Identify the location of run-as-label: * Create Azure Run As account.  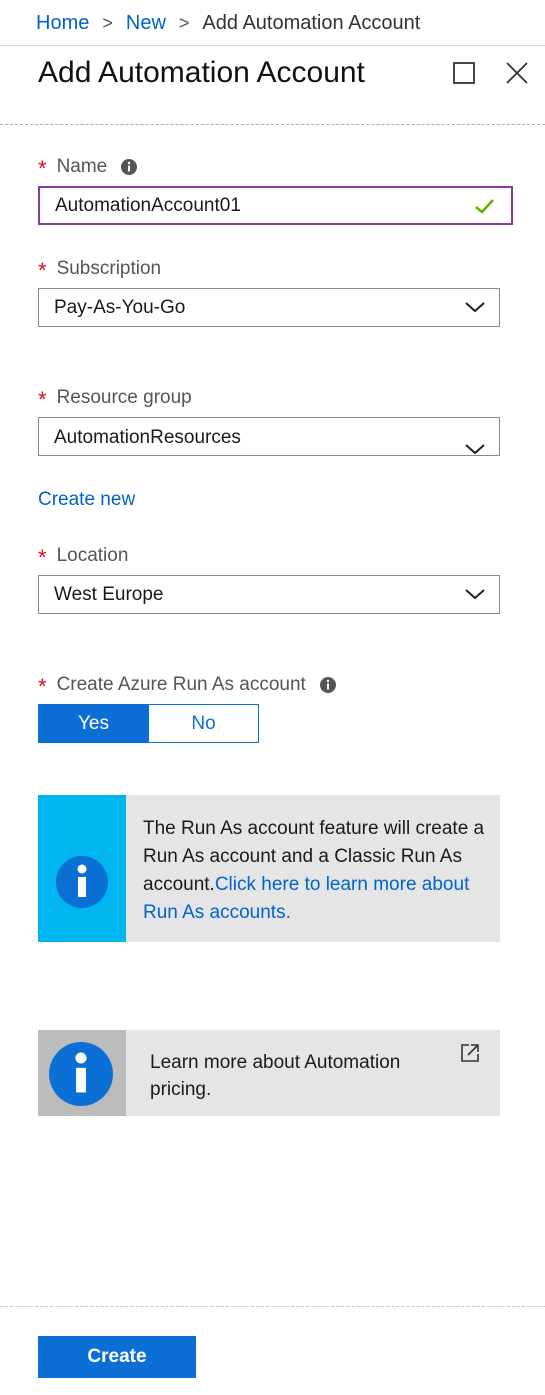
(187, 685).